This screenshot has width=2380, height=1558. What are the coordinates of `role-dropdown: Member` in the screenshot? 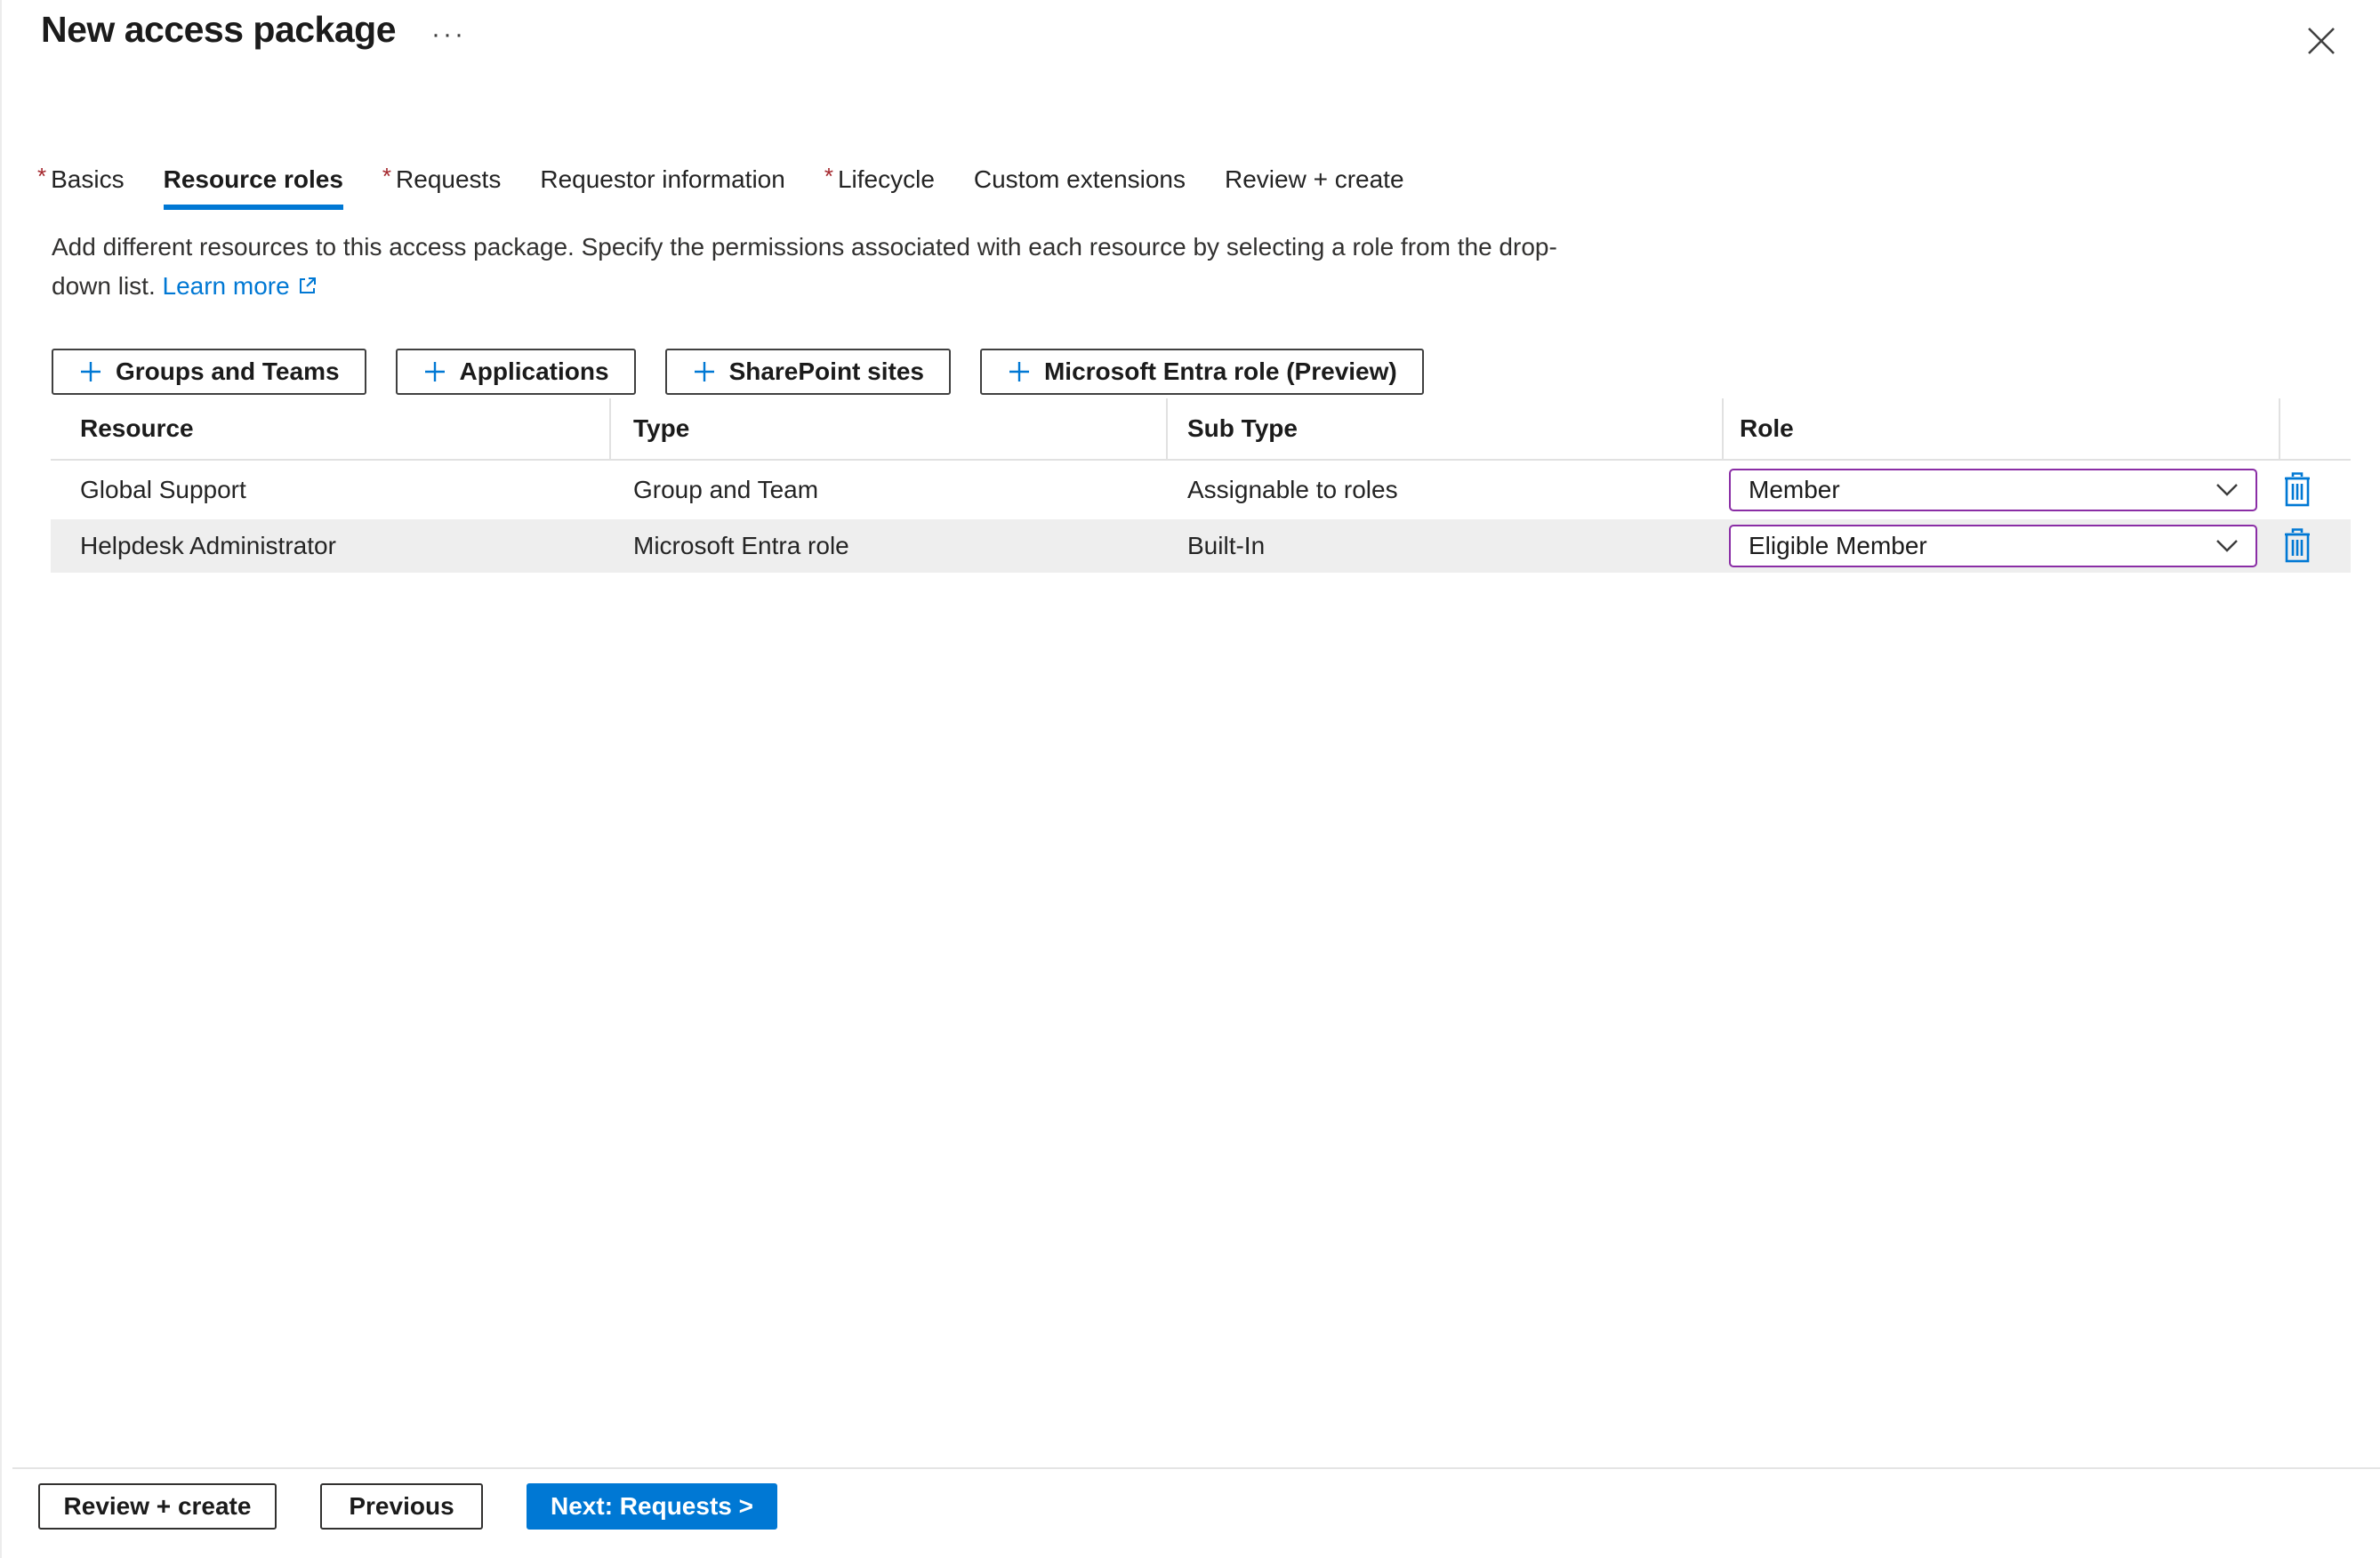 It's located at (1993, 490).